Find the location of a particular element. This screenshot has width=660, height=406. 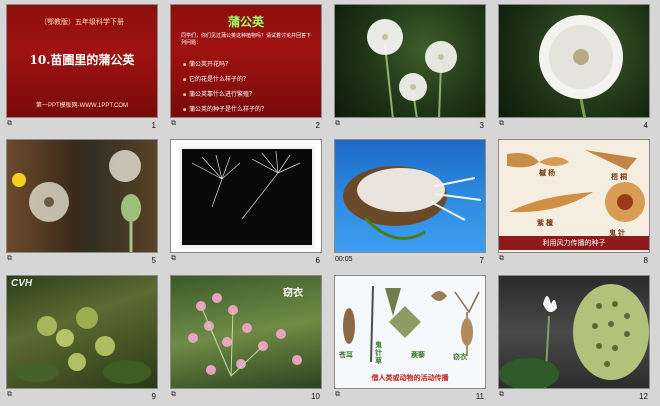

slide-number: 9 is located at coordinates (153, 396).